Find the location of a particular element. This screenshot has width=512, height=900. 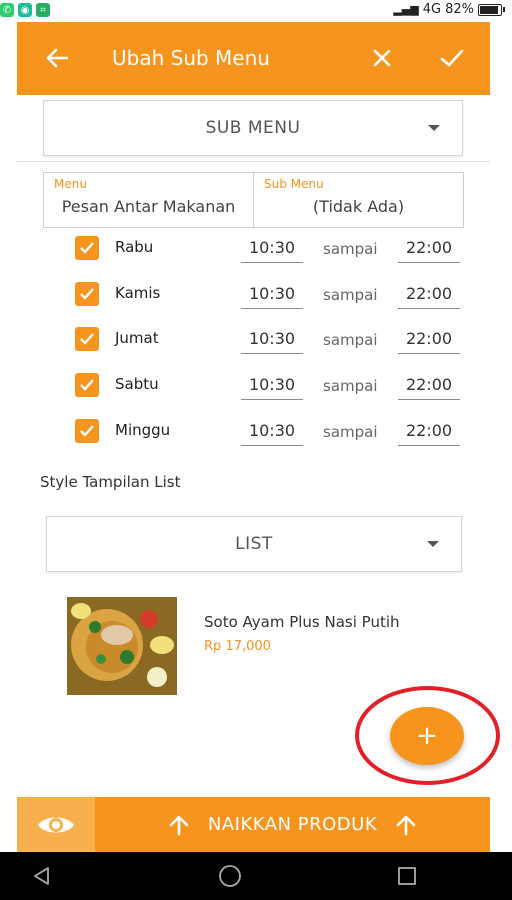

add-product-button: + is located at coordinates (427, 736).